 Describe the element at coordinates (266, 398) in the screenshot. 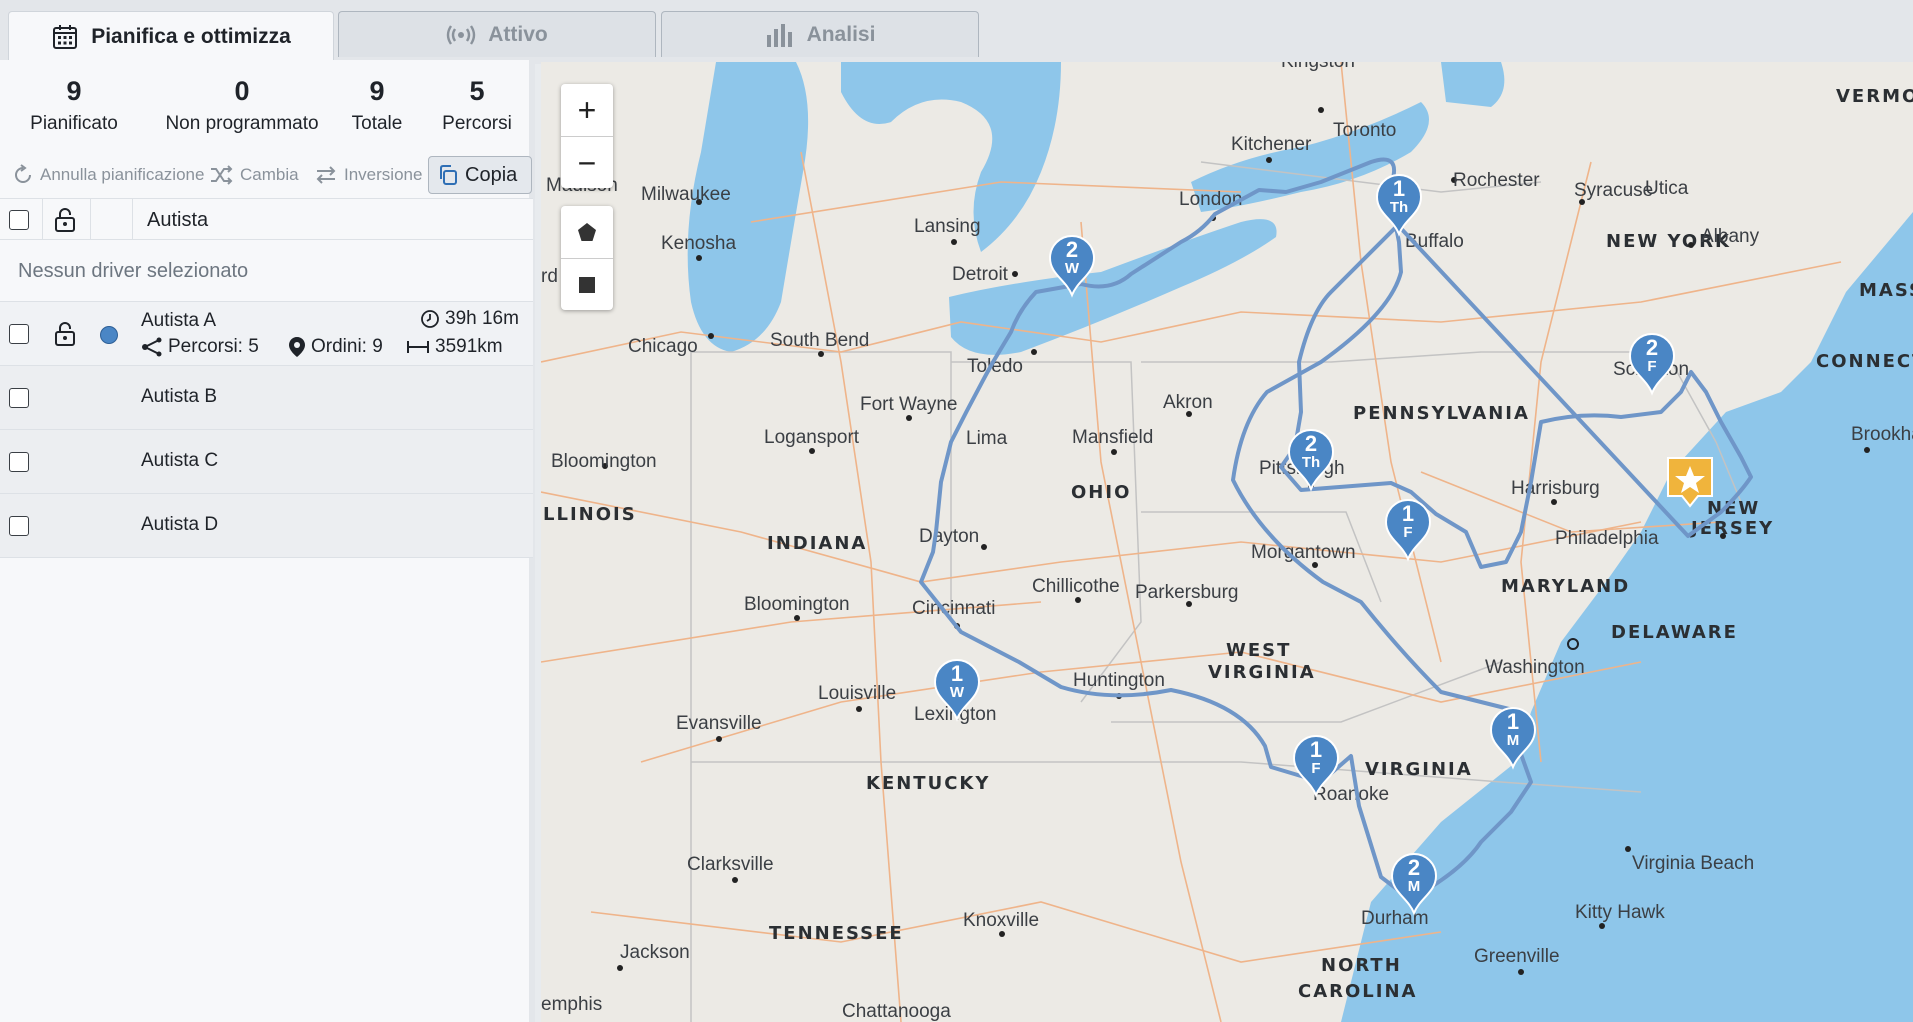

I see `driver-row: Autista B` at that location.